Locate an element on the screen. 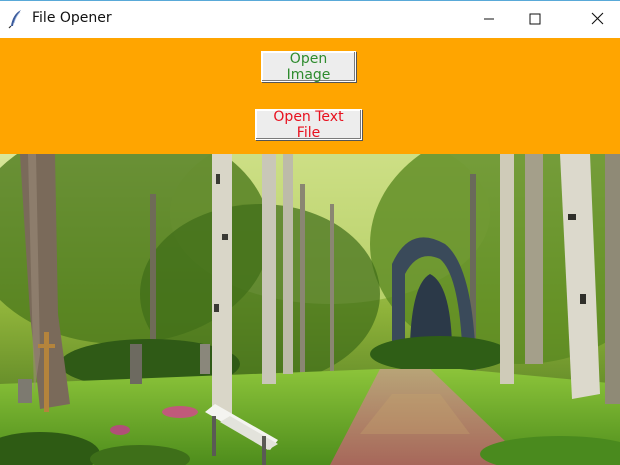 The width and height of the screenshot is (620, 465). maximize-button is located at coordinates (535, 19).